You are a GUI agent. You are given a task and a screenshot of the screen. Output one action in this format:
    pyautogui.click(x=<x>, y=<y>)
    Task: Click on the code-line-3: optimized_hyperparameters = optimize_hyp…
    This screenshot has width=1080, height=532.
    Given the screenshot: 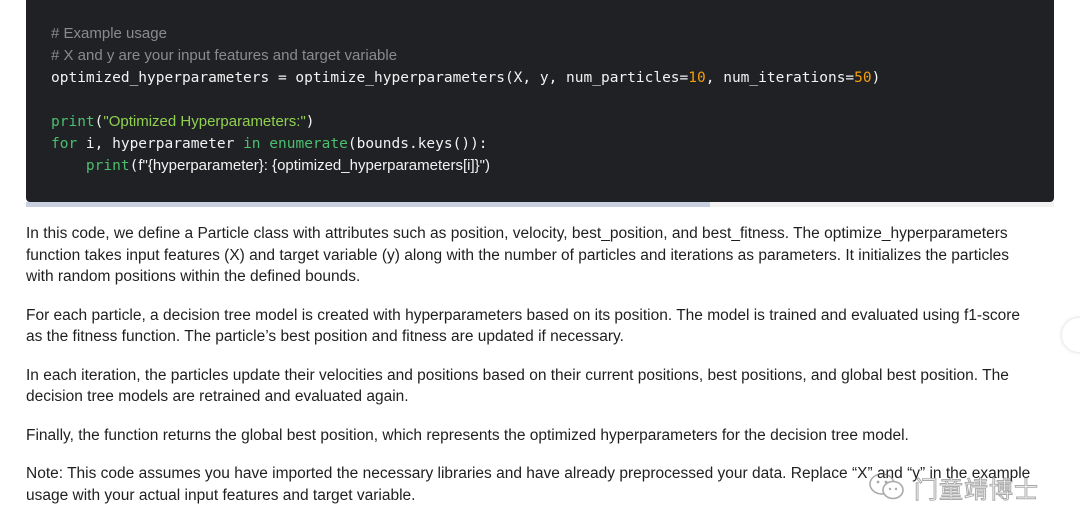 What is the action you would take?
    pyautogui.click(x=552, y=78)
    